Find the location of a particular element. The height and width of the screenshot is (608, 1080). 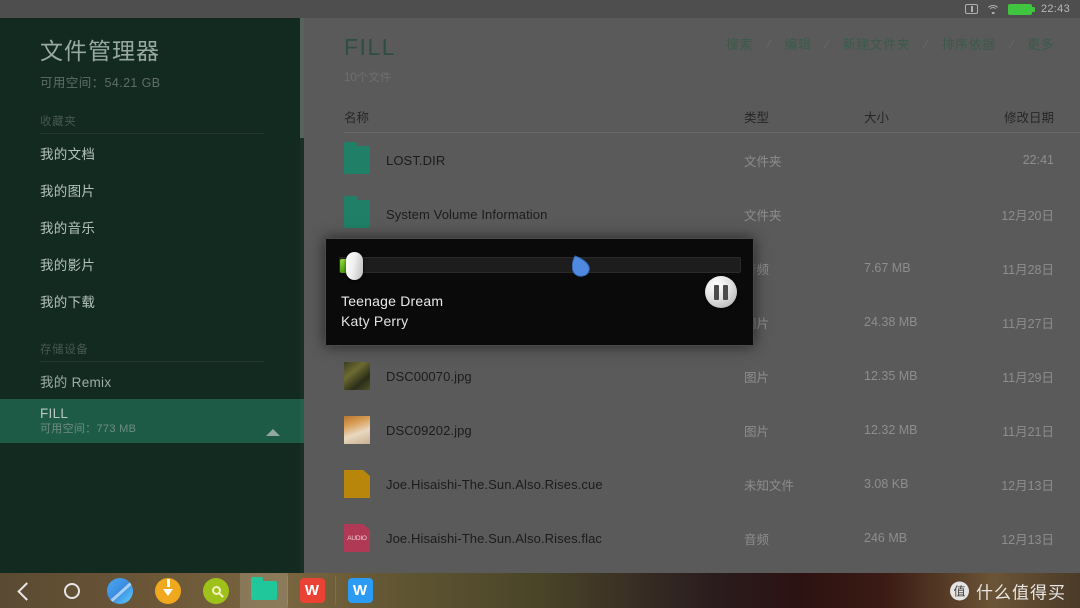

sidebar-item-downloads: 我的下载 is located at coordinates (152, 300).